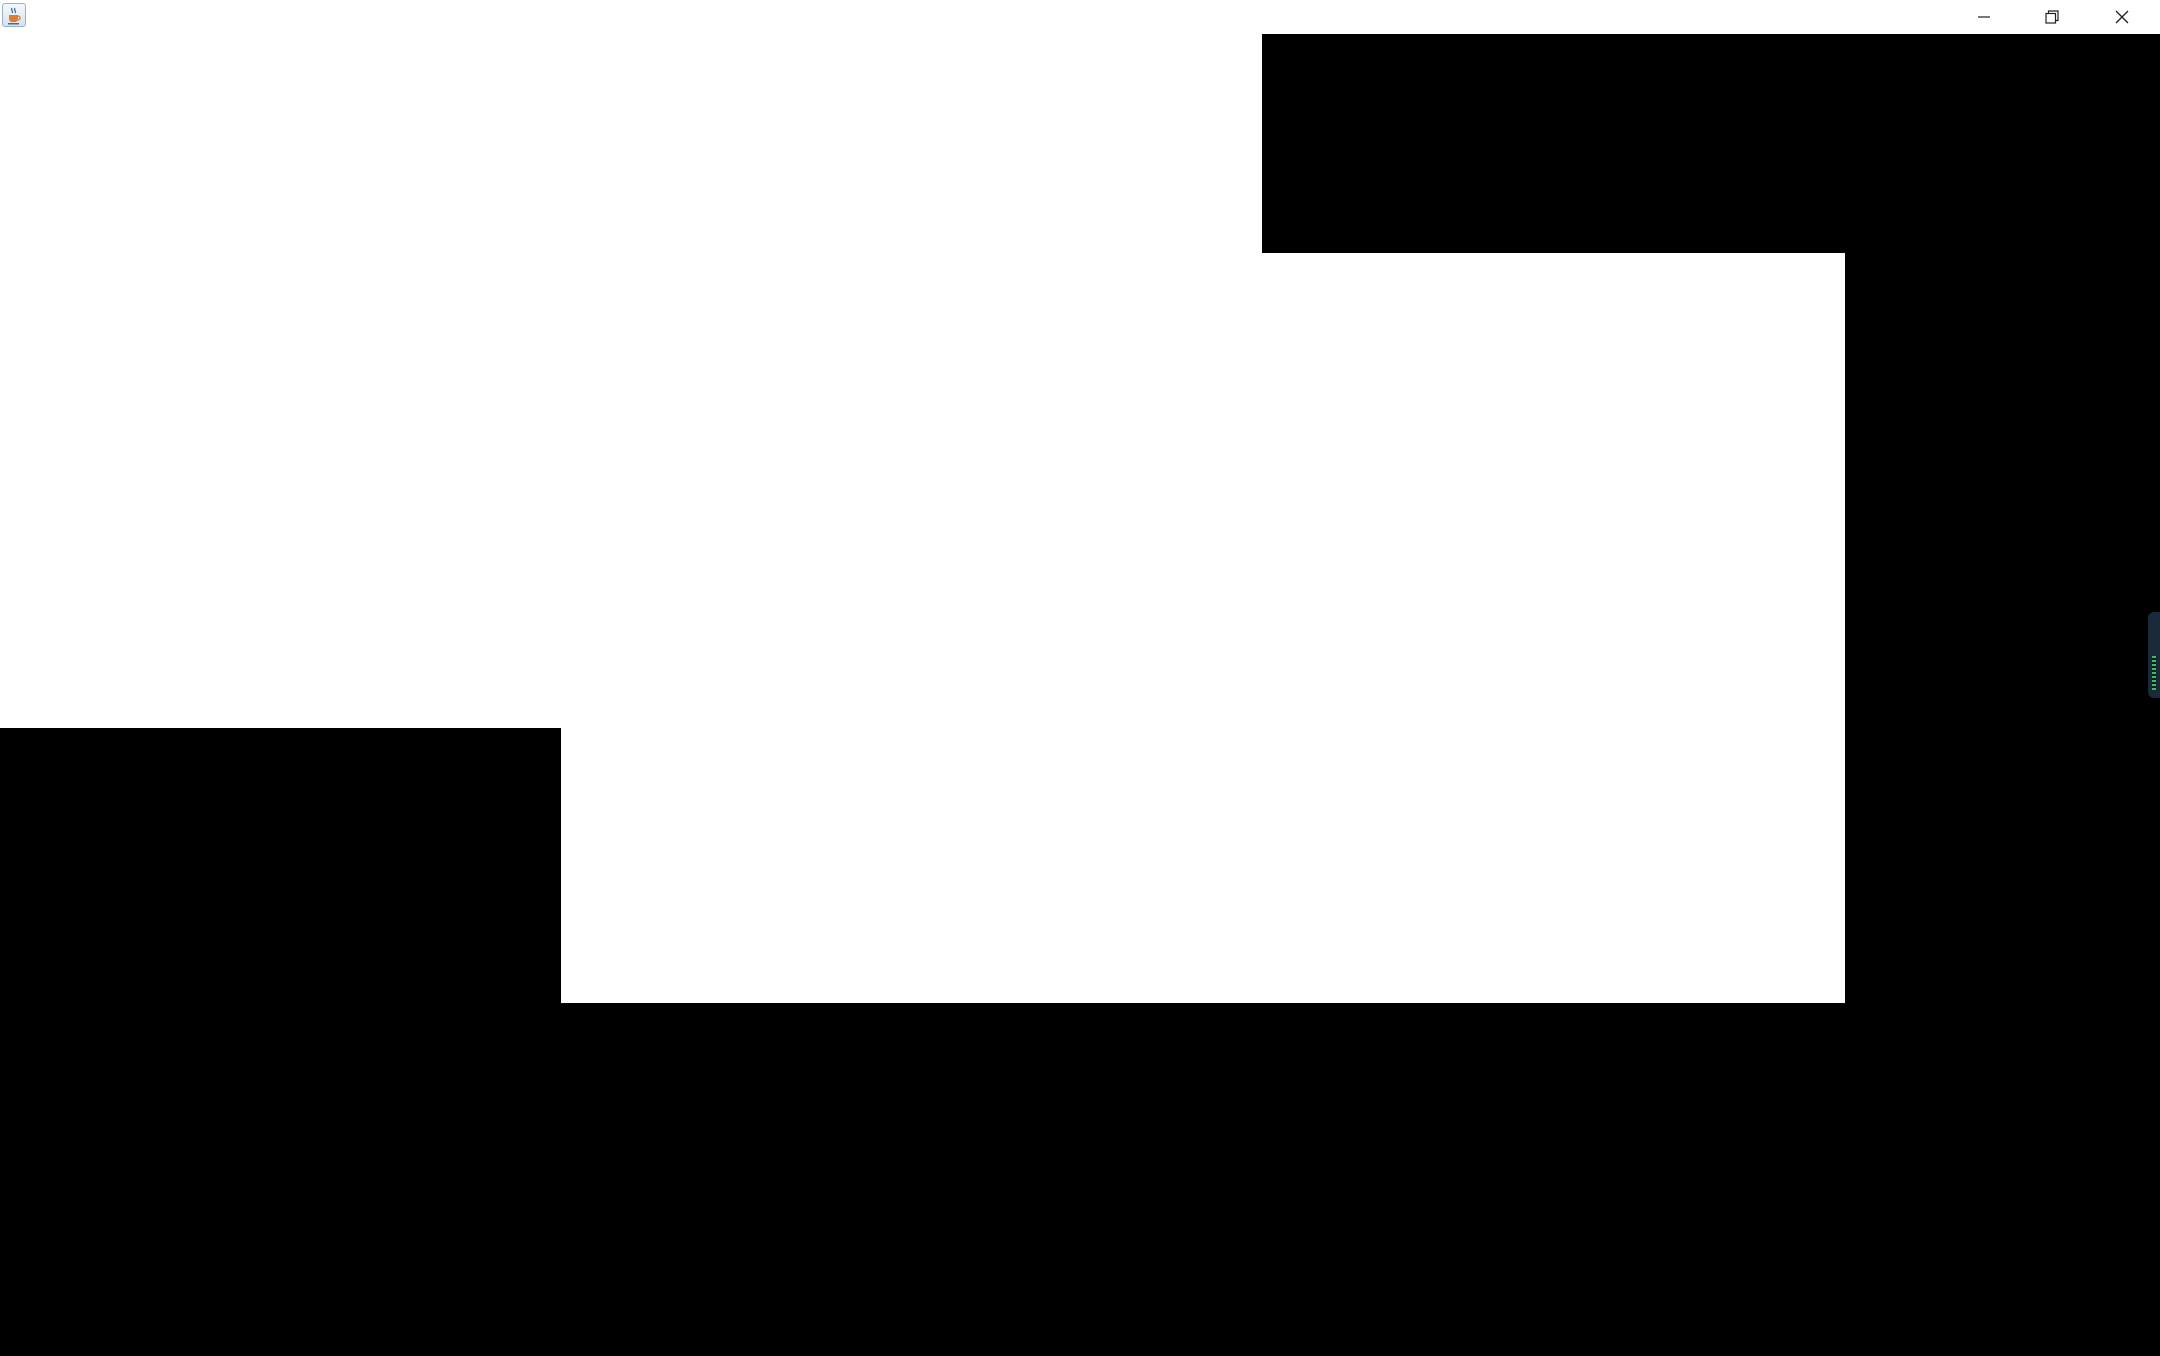 This screenshot has width=2160, height=1356. I want to click on restore-icon, so click(2052, 17).